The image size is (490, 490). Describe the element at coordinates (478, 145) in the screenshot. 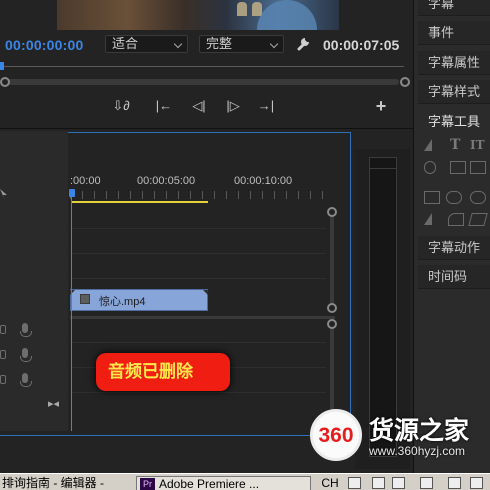

I see `vertical-type-tool-icon: IT` at that location.